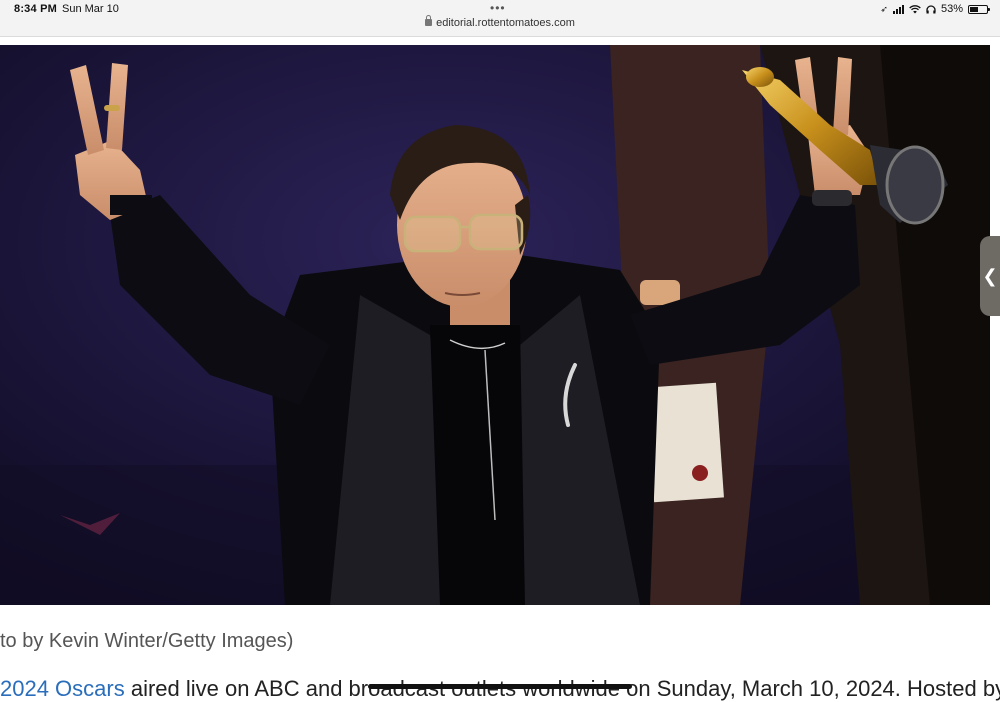  I want to click on wifi-icon, so click(915, 8).